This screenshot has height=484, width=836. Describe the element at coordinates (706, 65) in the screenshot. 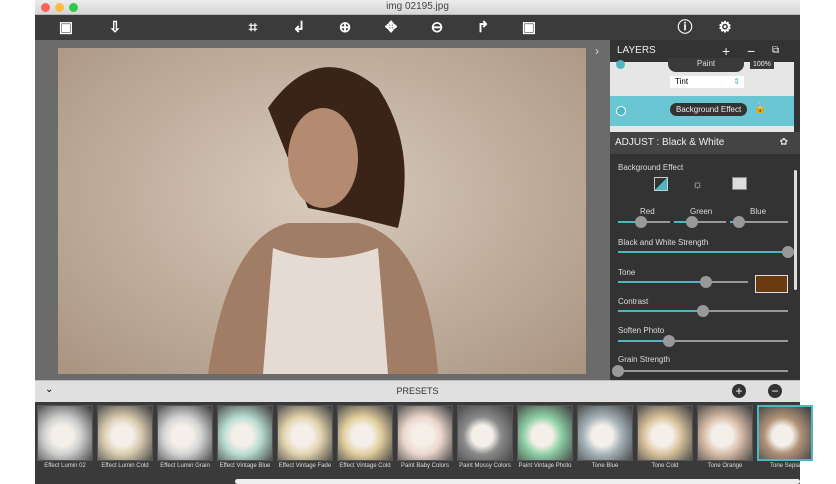

I see `paint-layer-label: Paint` at that location.